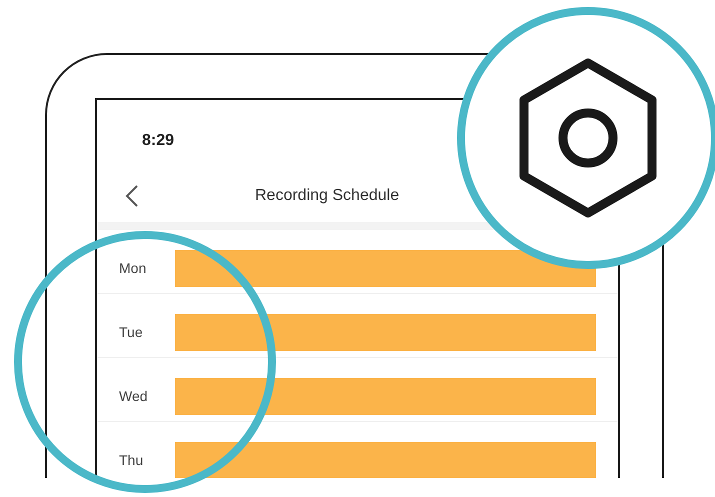 The height and width of the screenshot is (497, 715). I want to click on day-label: Mon, so click(133, 268).